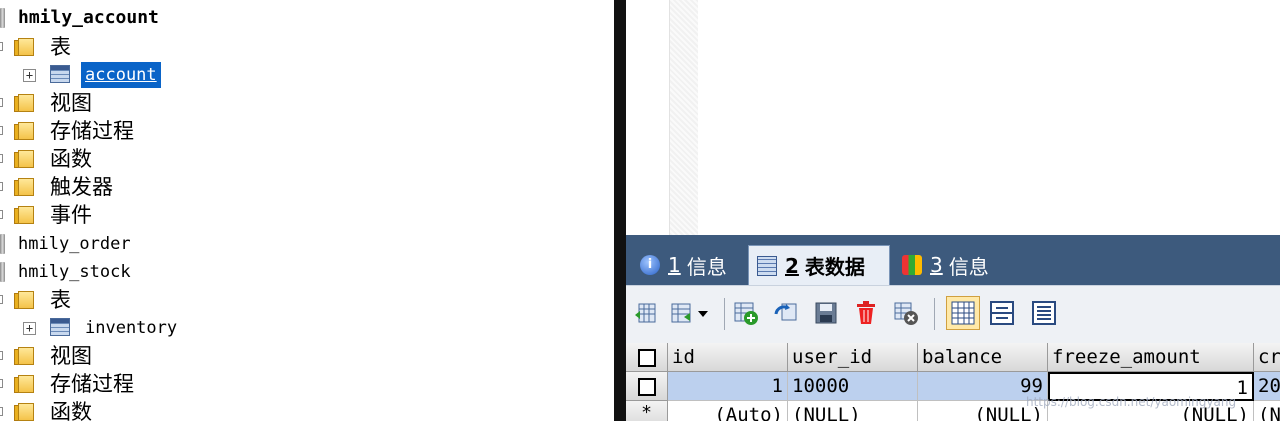  What do you see at coordinates (1002, 313) in the screenshot?
I see `form-view-icon` at bounding box center [1002, 313].